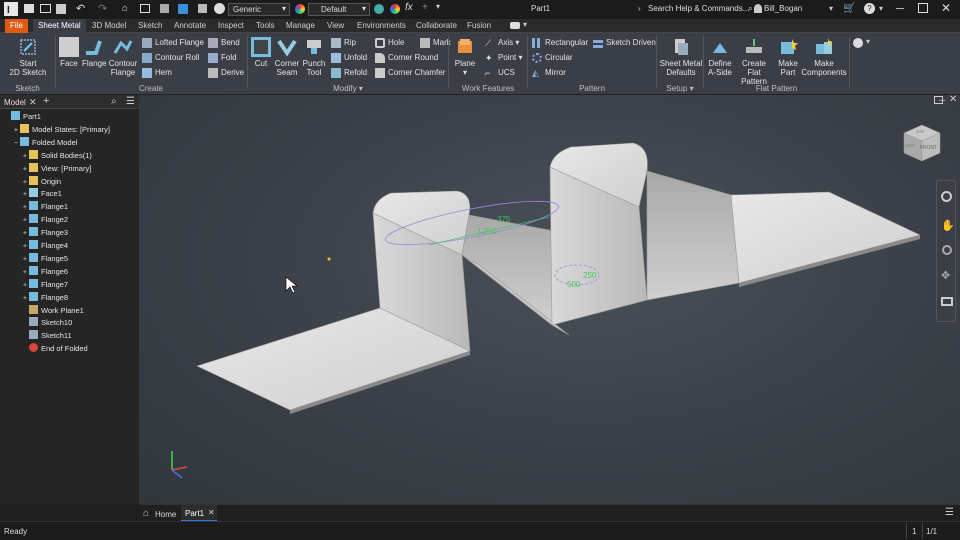  What do you see at coordinates (504, 219) in the screenshot?
I see `dimension-label: 375` at bounding box center [504, 219].